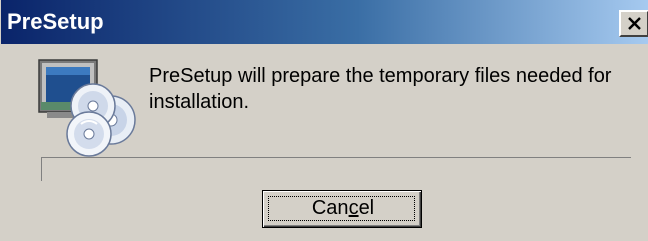  Describe the element at coordinates (336, 169) in the screenshot. I see `progress-bar` at that location.